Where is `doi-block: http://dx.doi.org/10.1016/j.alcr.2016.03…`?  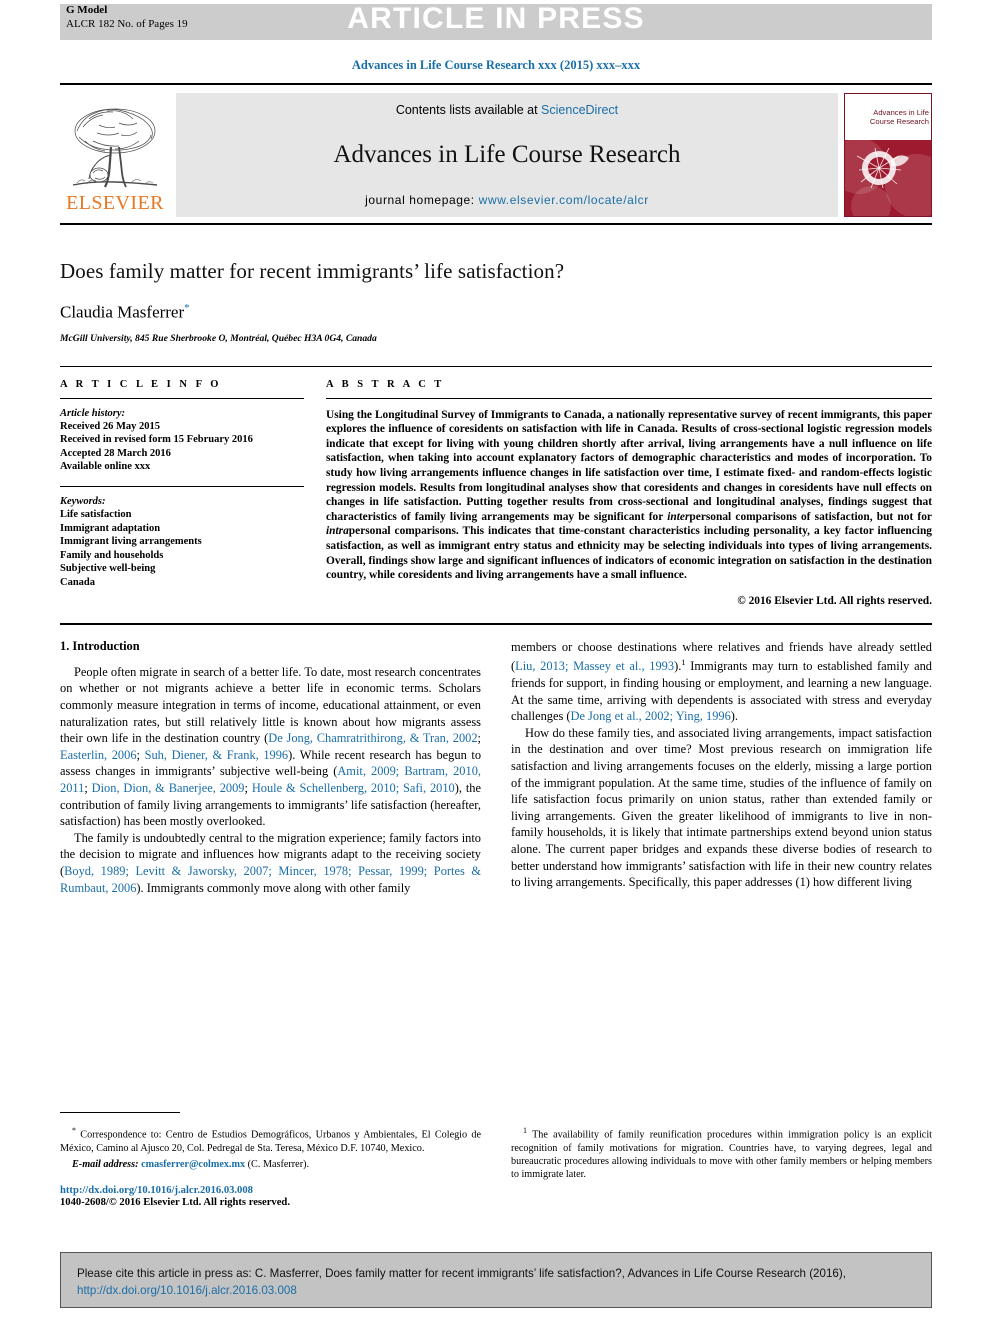
doi-block: http://dx.doi.org/10.1016/j.alcr.2016.03… is located at coordinates (270, 1196).